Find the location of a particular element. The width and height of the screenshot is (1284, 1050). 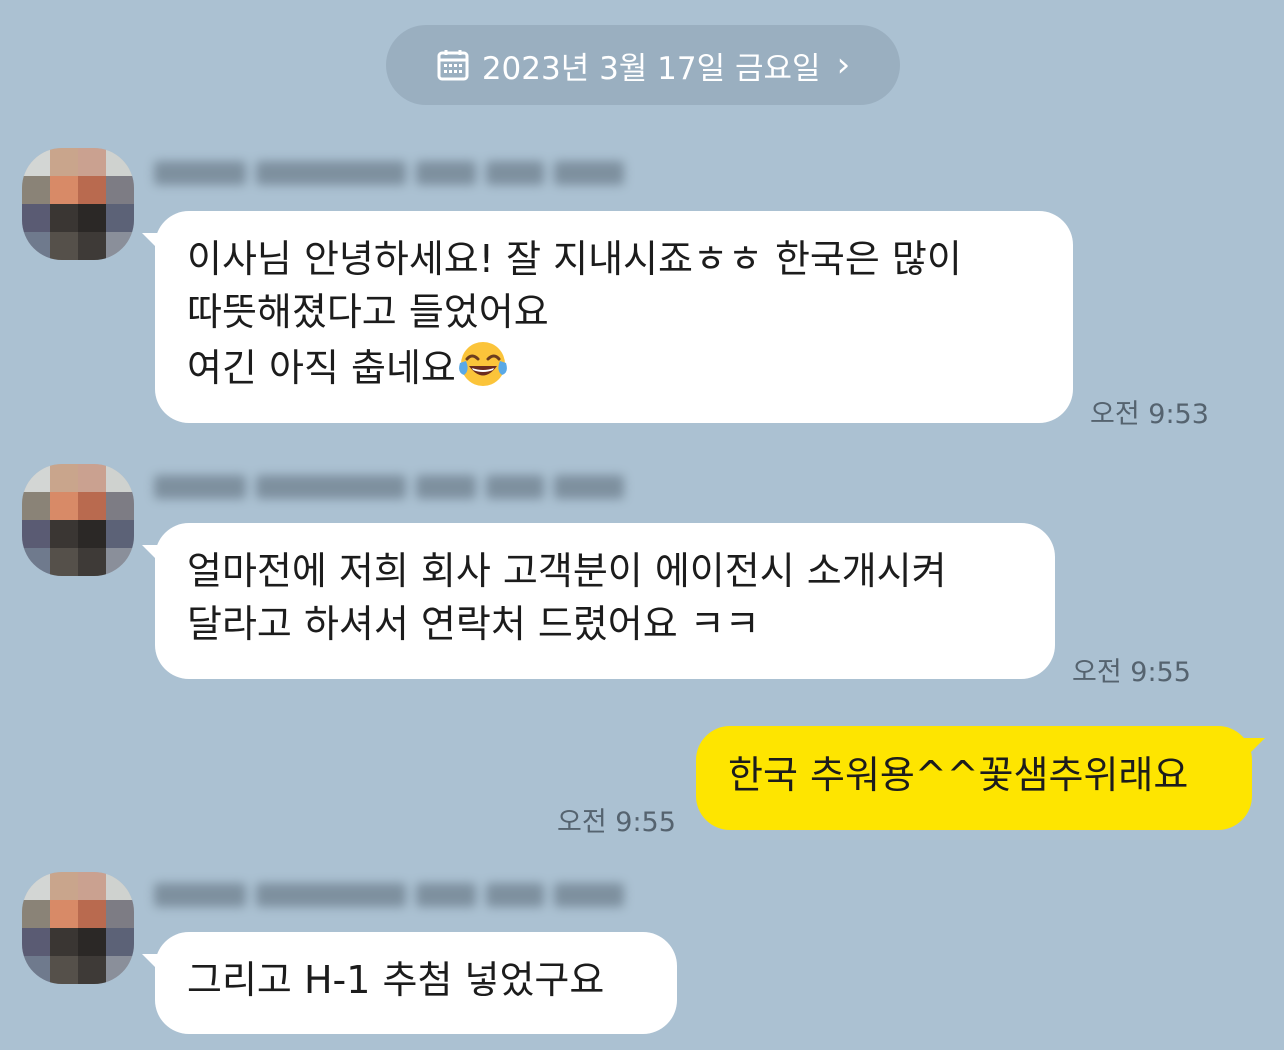

message-bubble-incoming: 그리고 H-1 추첨 넣었구요 is located at coordinates (409, 983).